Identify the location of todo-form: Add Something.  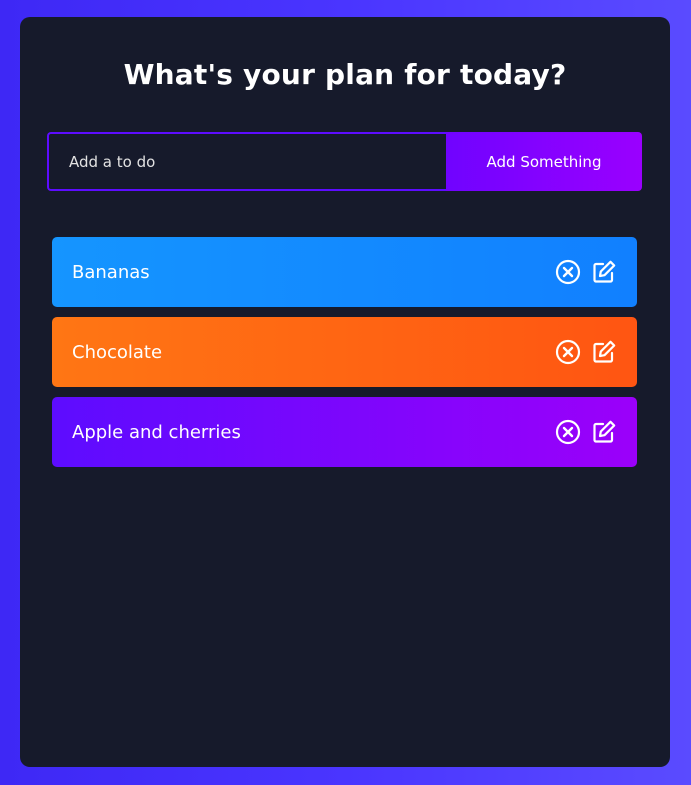
(344, 161).